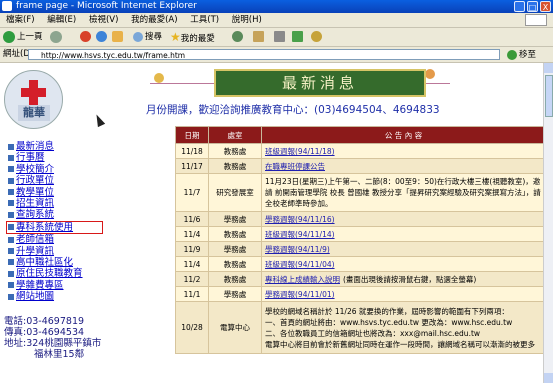 The width and height of the screenshot is (553, 383). Describe the element at coordinates (49, 273) in the screenshot. I see `sidebar-item-link: 原住民技職教育` at that location.